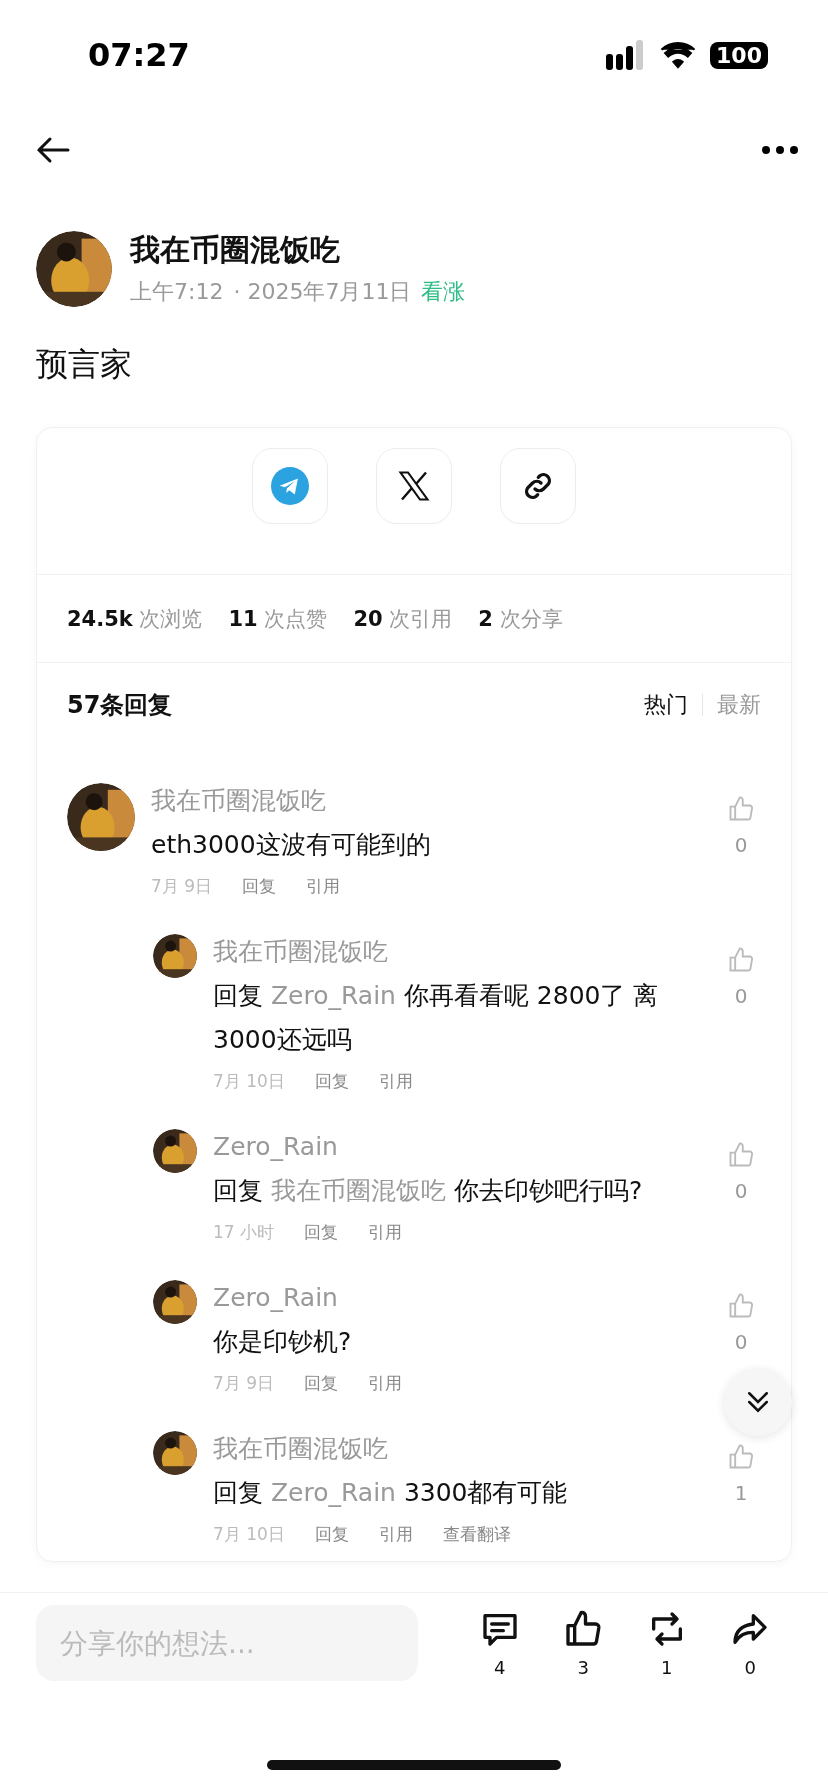 This screenshot has width=828, height=1792. Describe the element at coordinates (443, 292) in the screenshot. I see `sentiment-tag: 看涨` at that location.